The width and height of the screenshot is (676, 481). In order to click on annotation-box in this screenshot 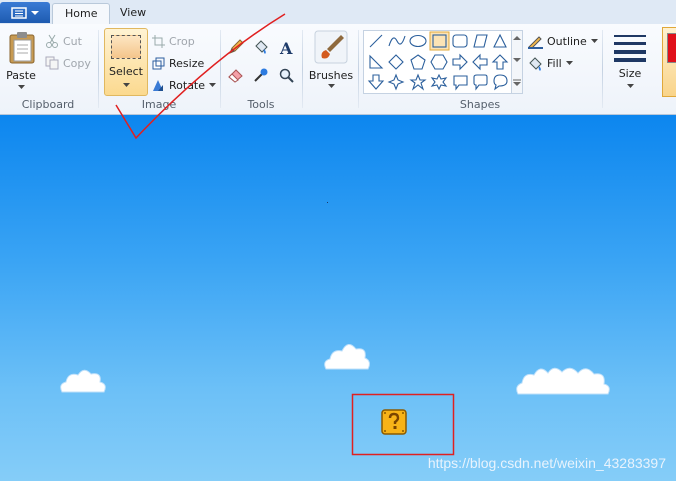, I will do `click(403, 424)`.